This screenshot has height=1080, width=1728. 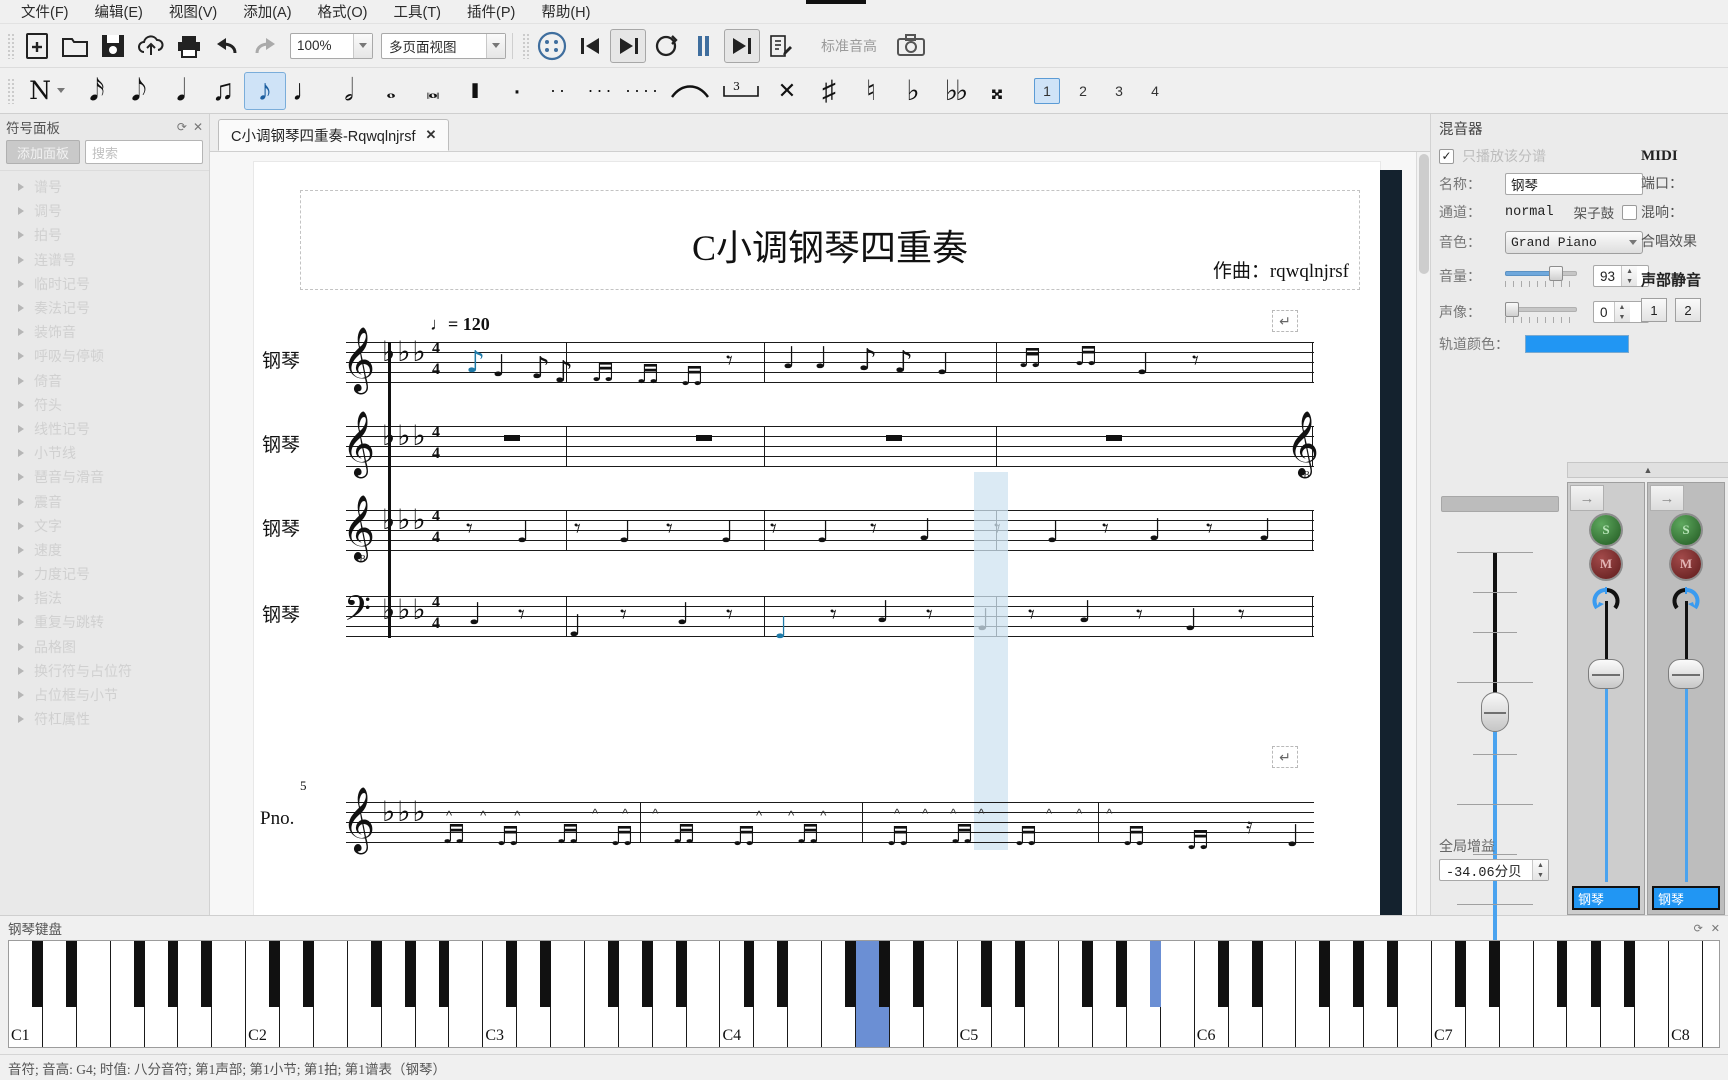 What do you see at coordinates (742, 45) in the screenshot?
I see `fast-forward-icon` at bounding box center [742, 45].